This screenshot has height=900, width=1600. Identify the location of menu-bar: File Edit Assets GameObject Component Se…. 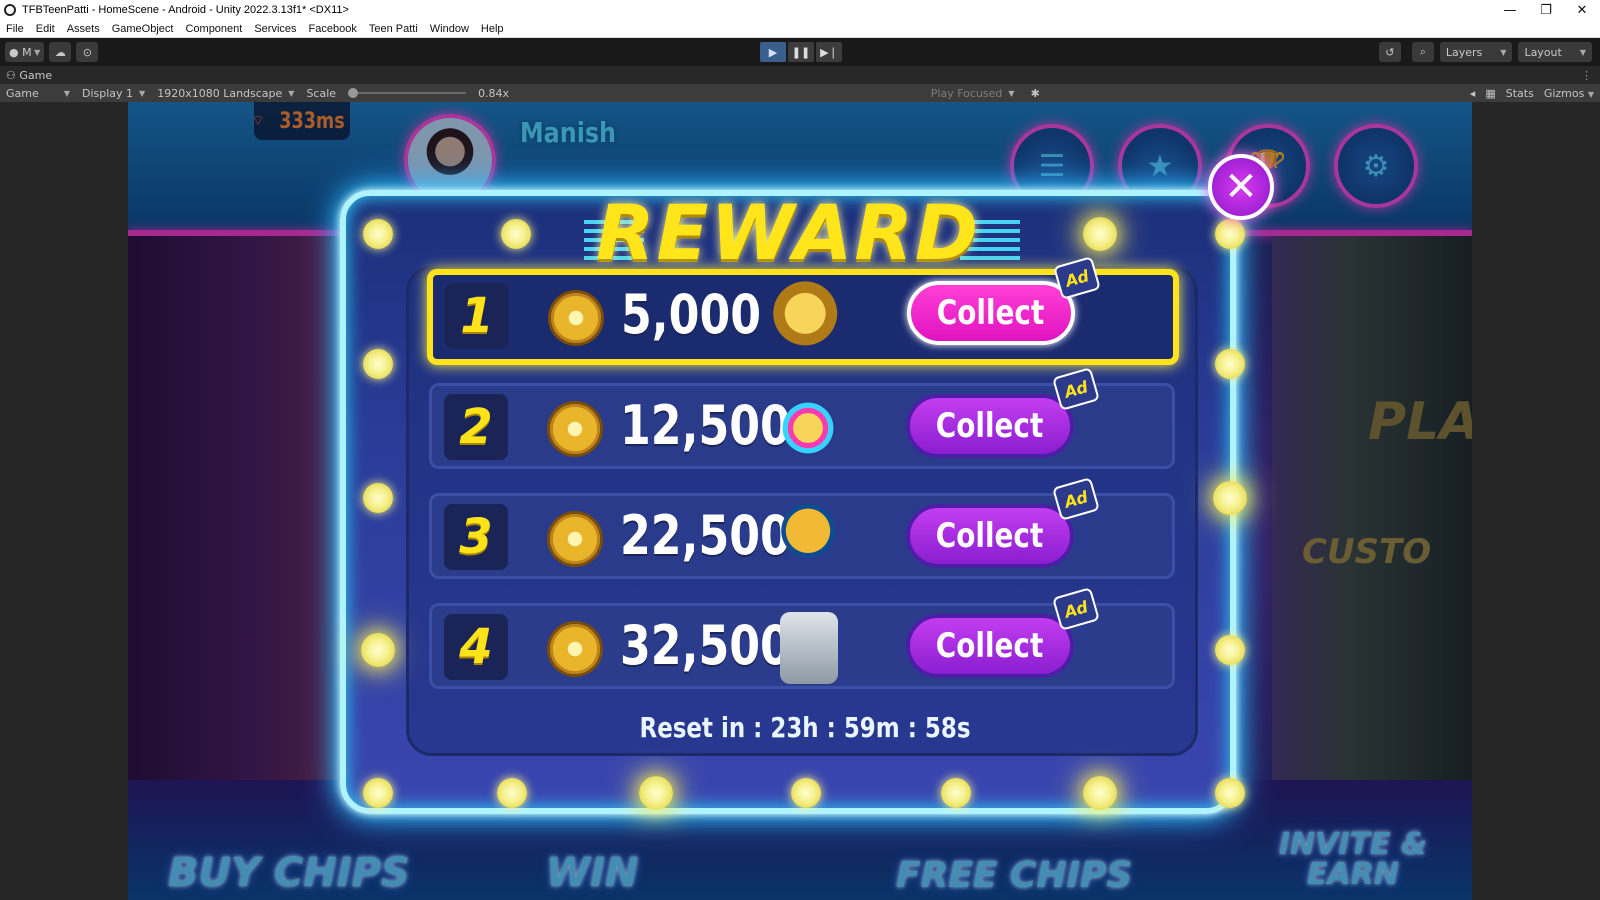
(800, 29).